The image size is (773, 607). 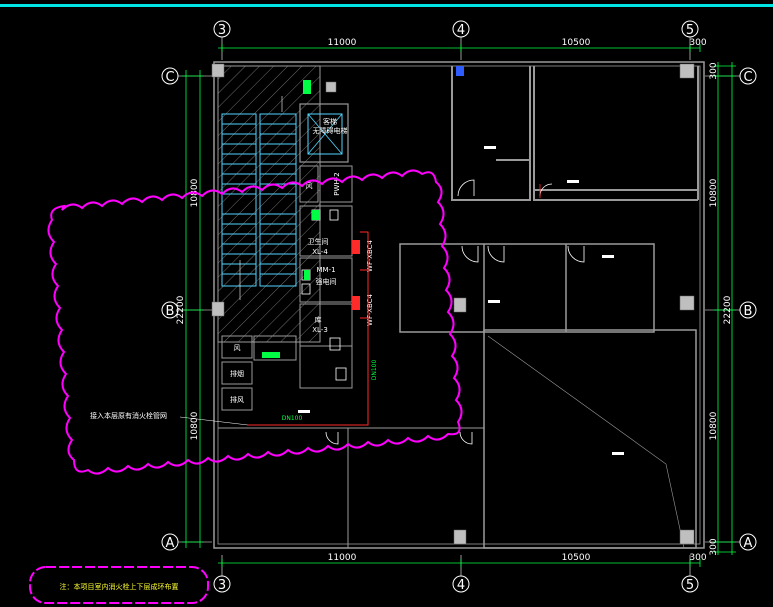 I want to click on grid-row-c-left: C, so click(x=170, y=76).